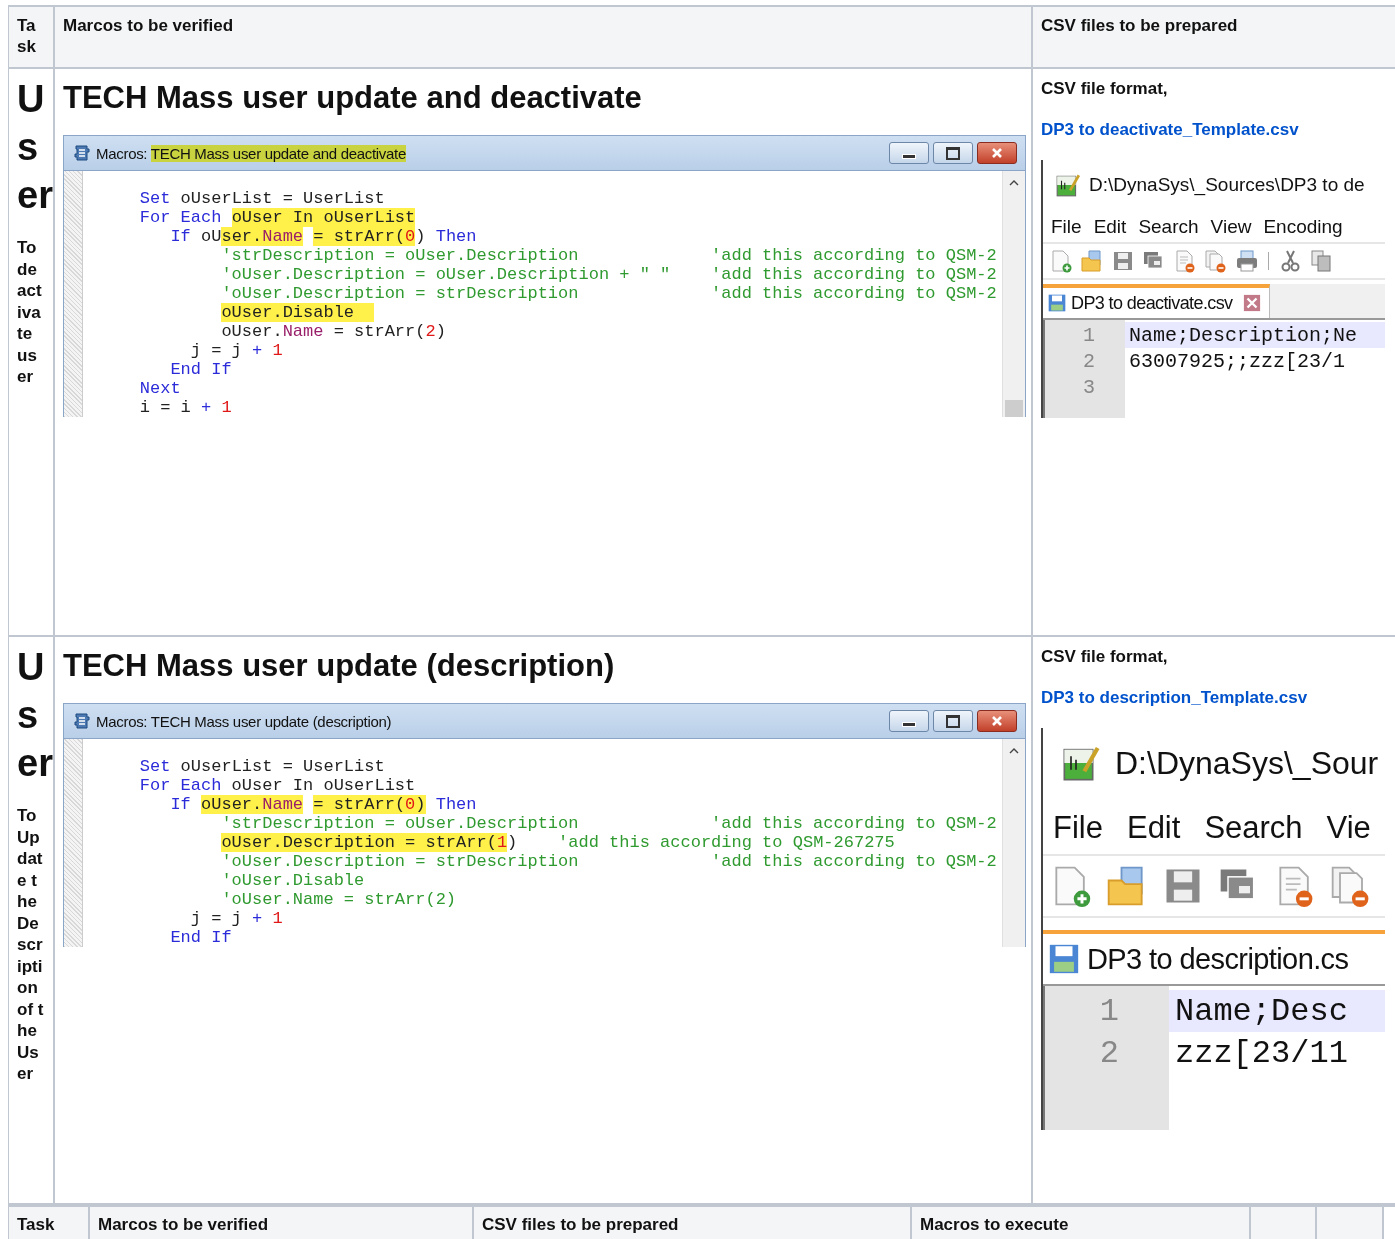 This screenshot has width=1395, height=1239. What do you see at coordinates (339, 666) in the screenshot?
I see `section-heading: TECH Mass user update (description)` at bounding box center [339, 666].